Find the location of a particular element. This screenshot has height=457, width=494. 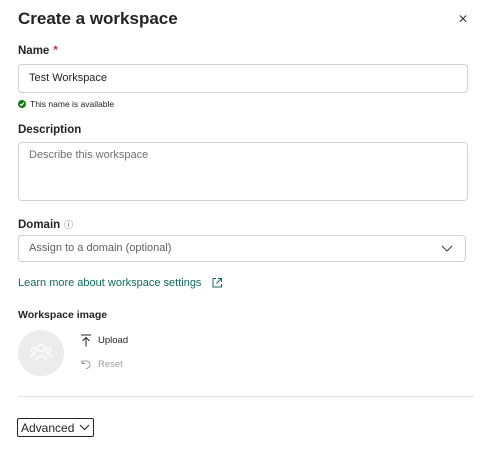

name-availability-status: This name is available is located at coordinates (66, 104).